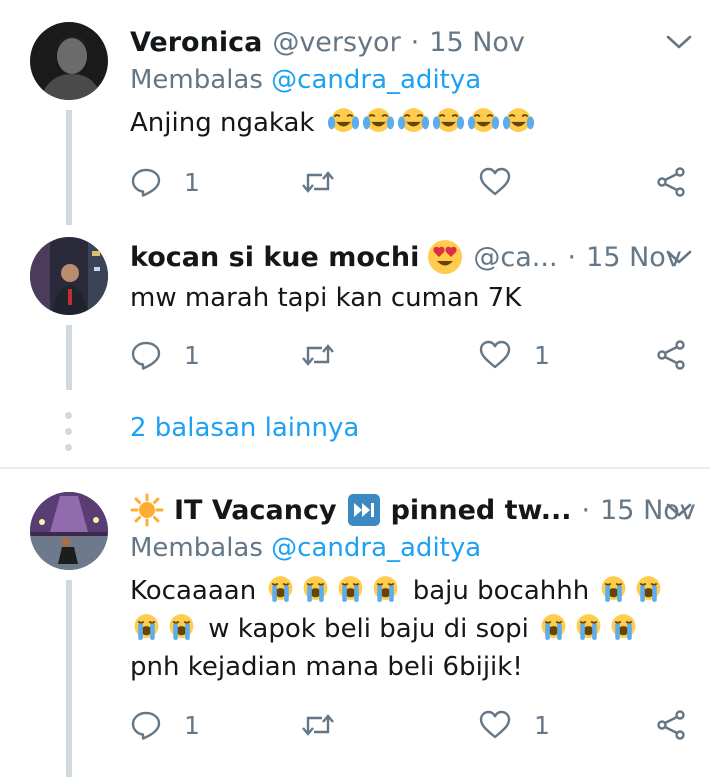 The width and height of the screenshot is (710, 777). Describe the element at coordinates (364, 510) in the screenshot. I see `next-track-emoji-icon` at that location.